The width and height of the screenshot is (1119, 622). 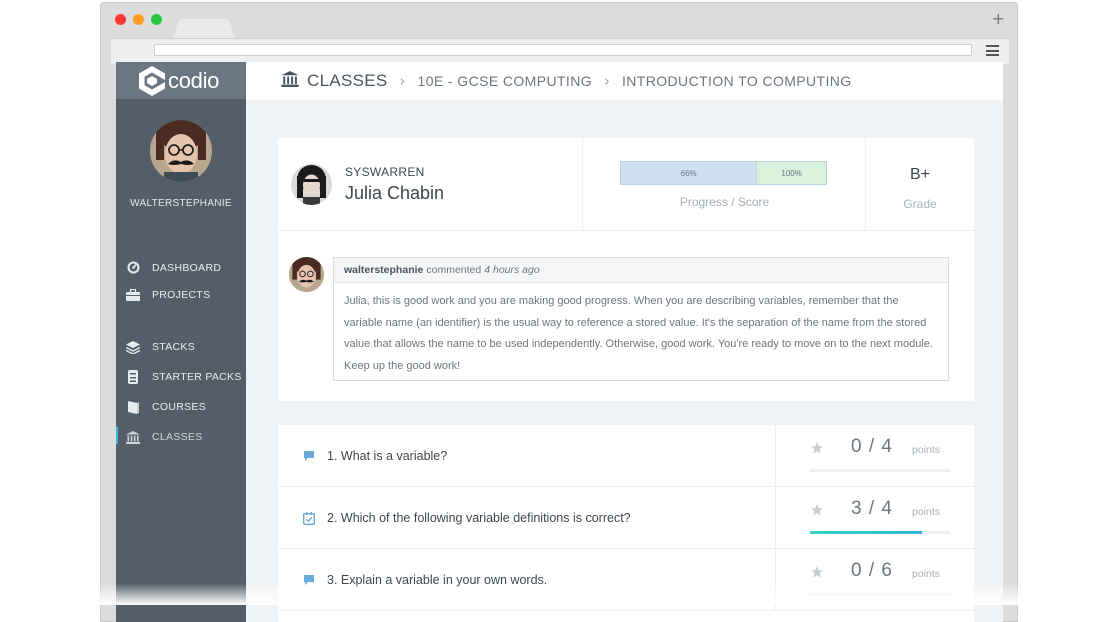 What do you see at coordinates (173, 347) in the screenshot?
I see `sidebar-item-label: STACKS` at bounding box center [173, 347].